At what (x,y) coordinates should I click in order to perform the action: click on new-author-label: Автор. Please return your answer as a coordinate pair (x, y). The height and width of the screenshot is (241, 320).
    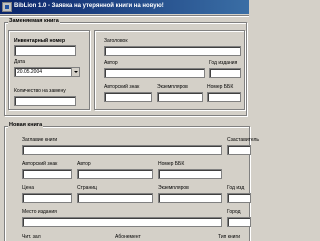
    Looking at the image, I should click on (84, 164).